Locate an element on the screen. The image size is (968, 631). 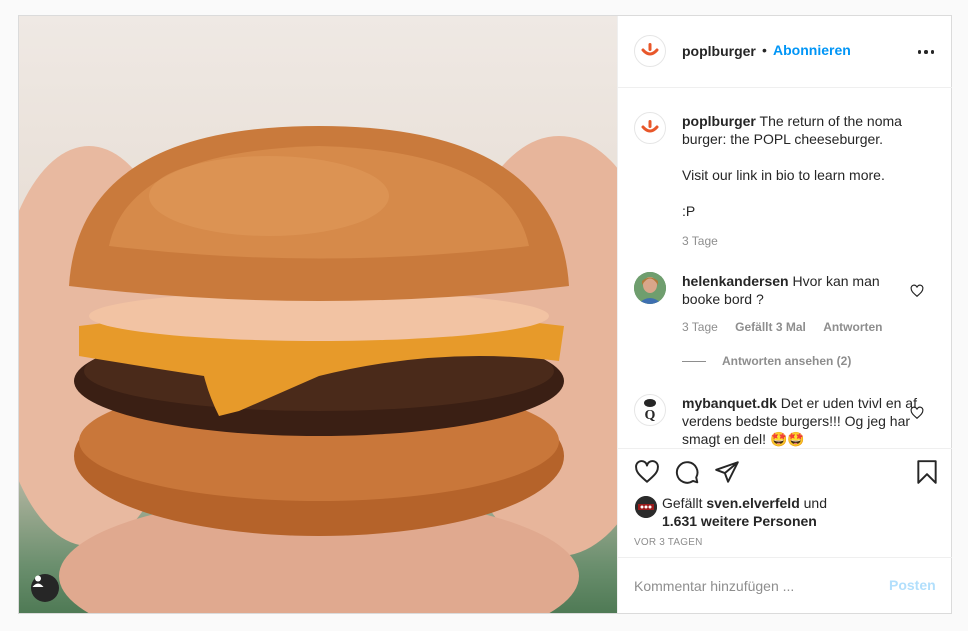
post-header: poplburger • Abonnieren is located at coordinates (785, 52).